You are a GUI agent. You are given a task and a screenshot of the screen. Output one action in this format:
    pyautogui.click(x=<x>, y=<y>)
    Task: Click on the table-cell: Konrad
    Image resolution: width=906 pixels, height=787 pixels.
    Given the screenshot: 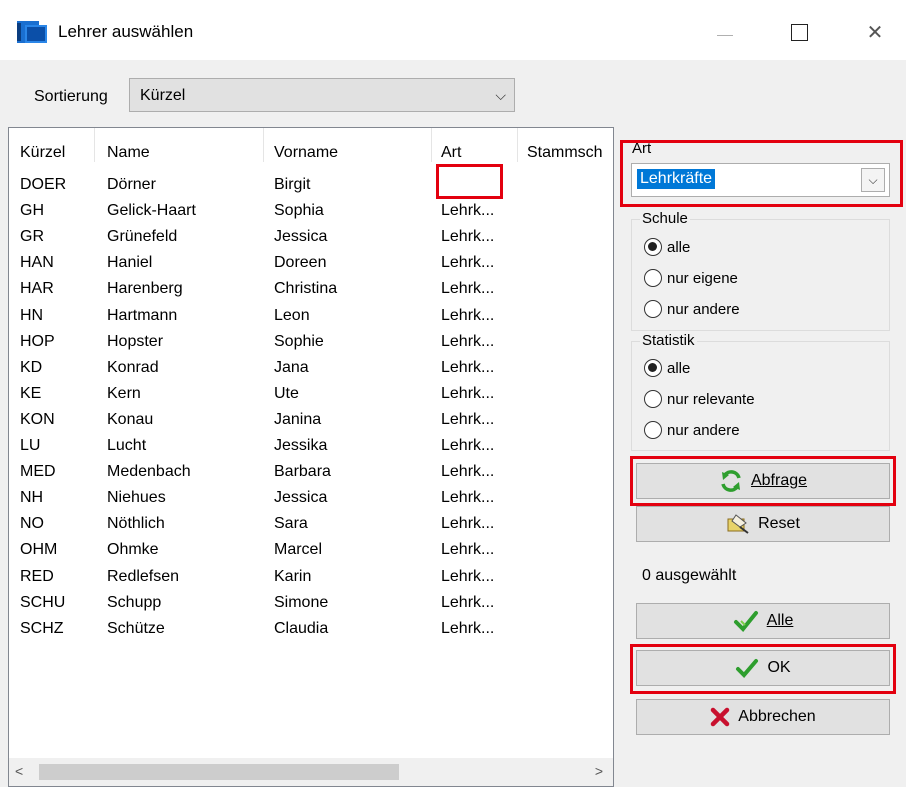 What is the action you would take?
    pyautogui.click(x=133, y=367)
    